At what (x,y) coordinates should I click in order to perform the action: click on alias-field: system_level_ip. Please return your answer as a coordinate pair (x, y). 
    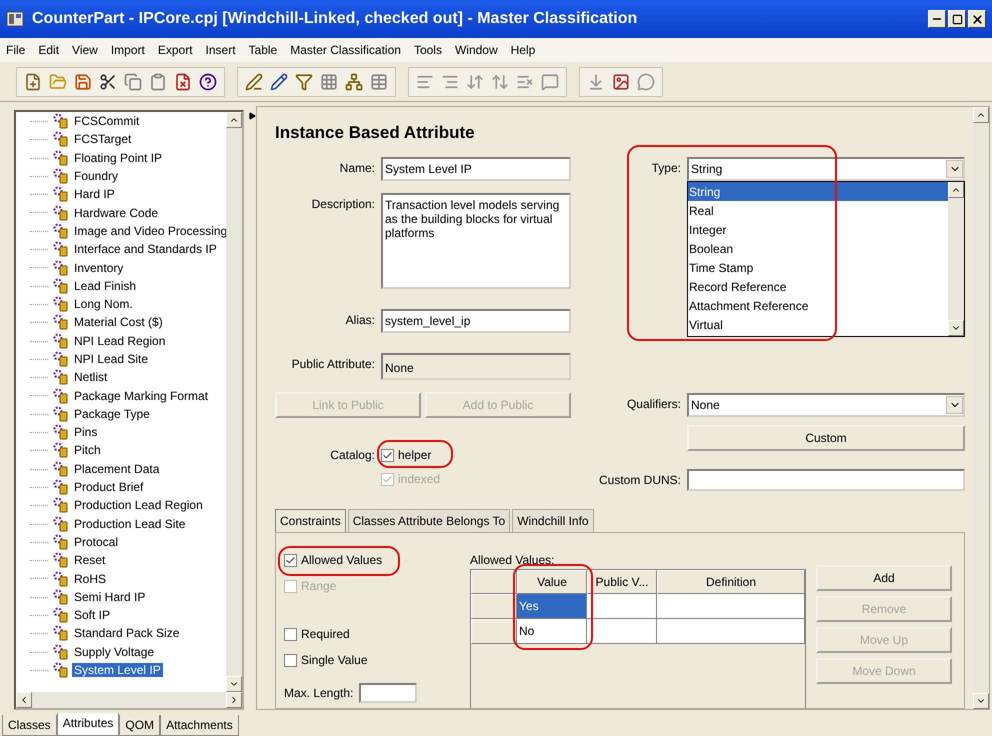
    Looking at the image, I should click on (476, 321).